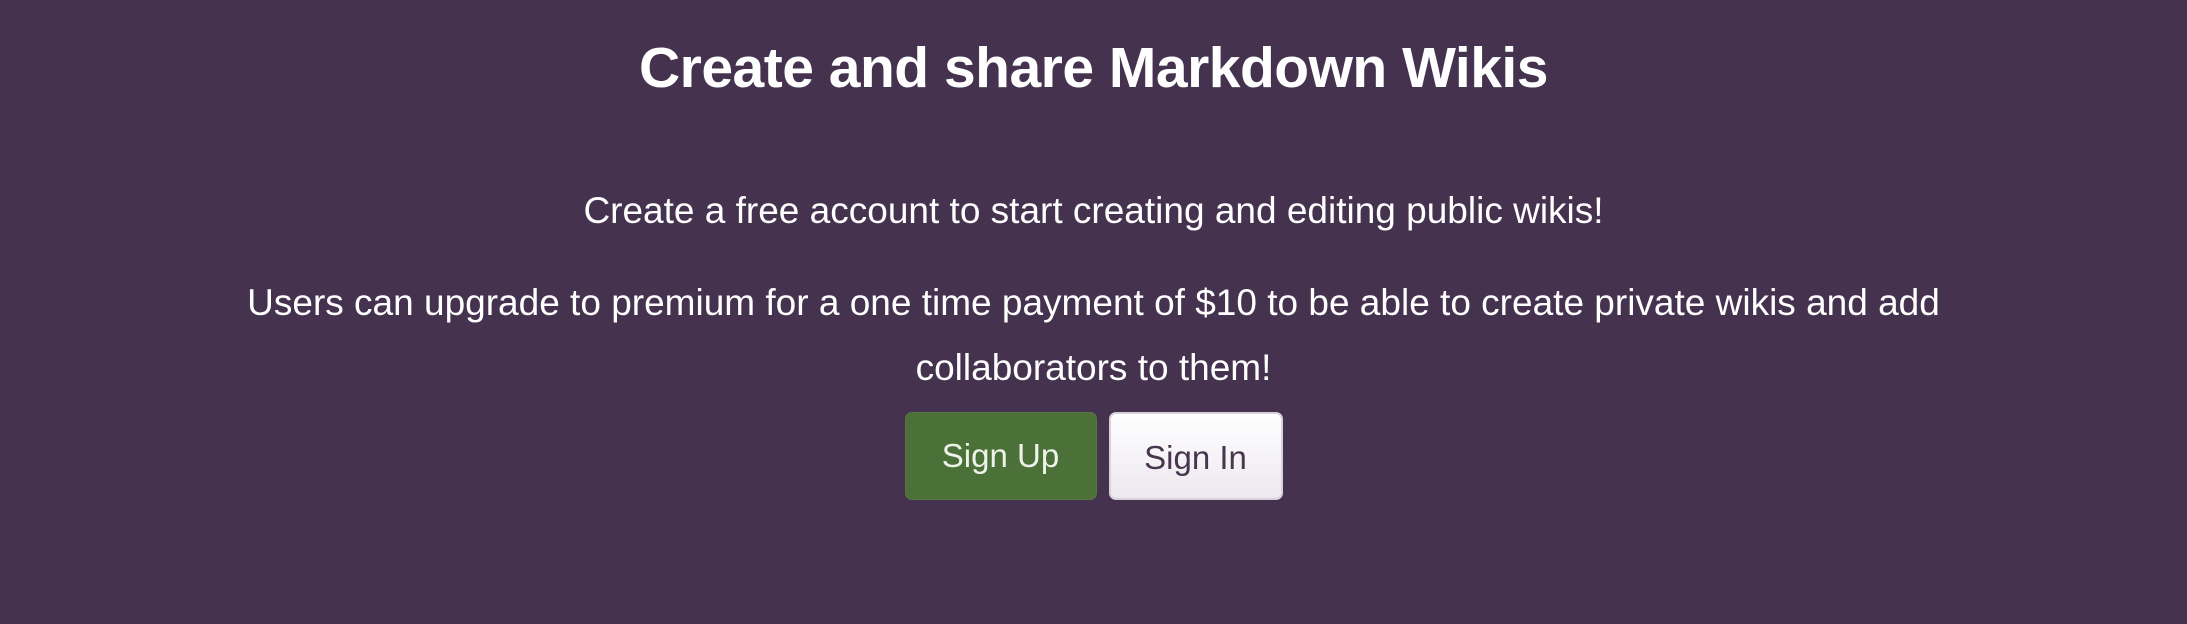 This screenshot has height=624, width=2187. Describe the element at coordinates (1093, 68) in the screenshot. I see `page-title: Create and share Markdown Wikis` at that location.